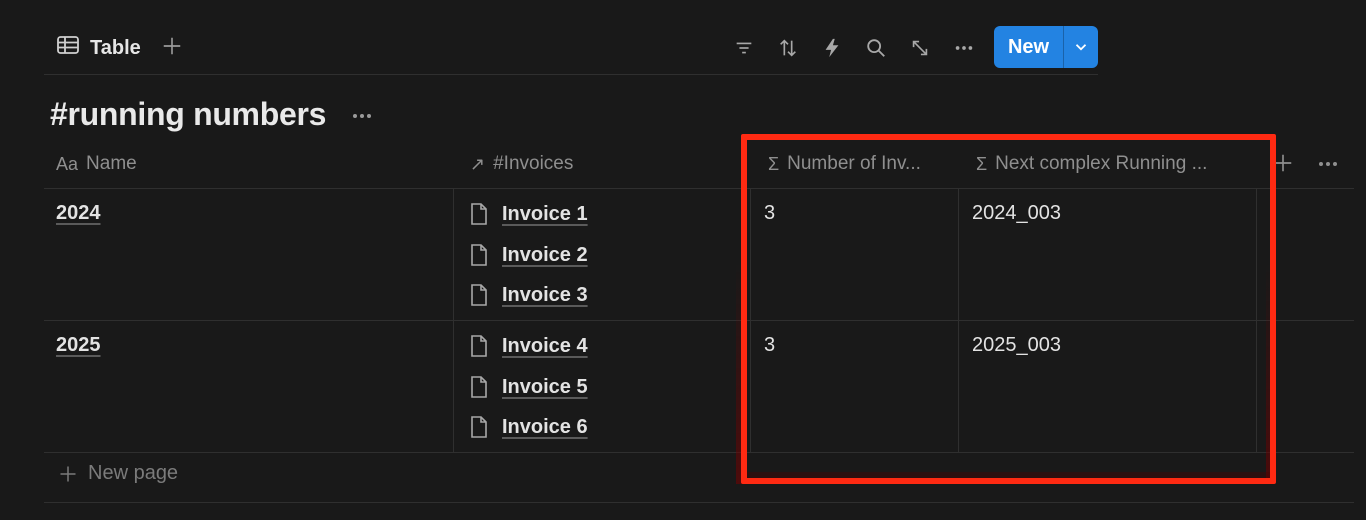  I want to click on column-header-label: Name, so click(111, 163).